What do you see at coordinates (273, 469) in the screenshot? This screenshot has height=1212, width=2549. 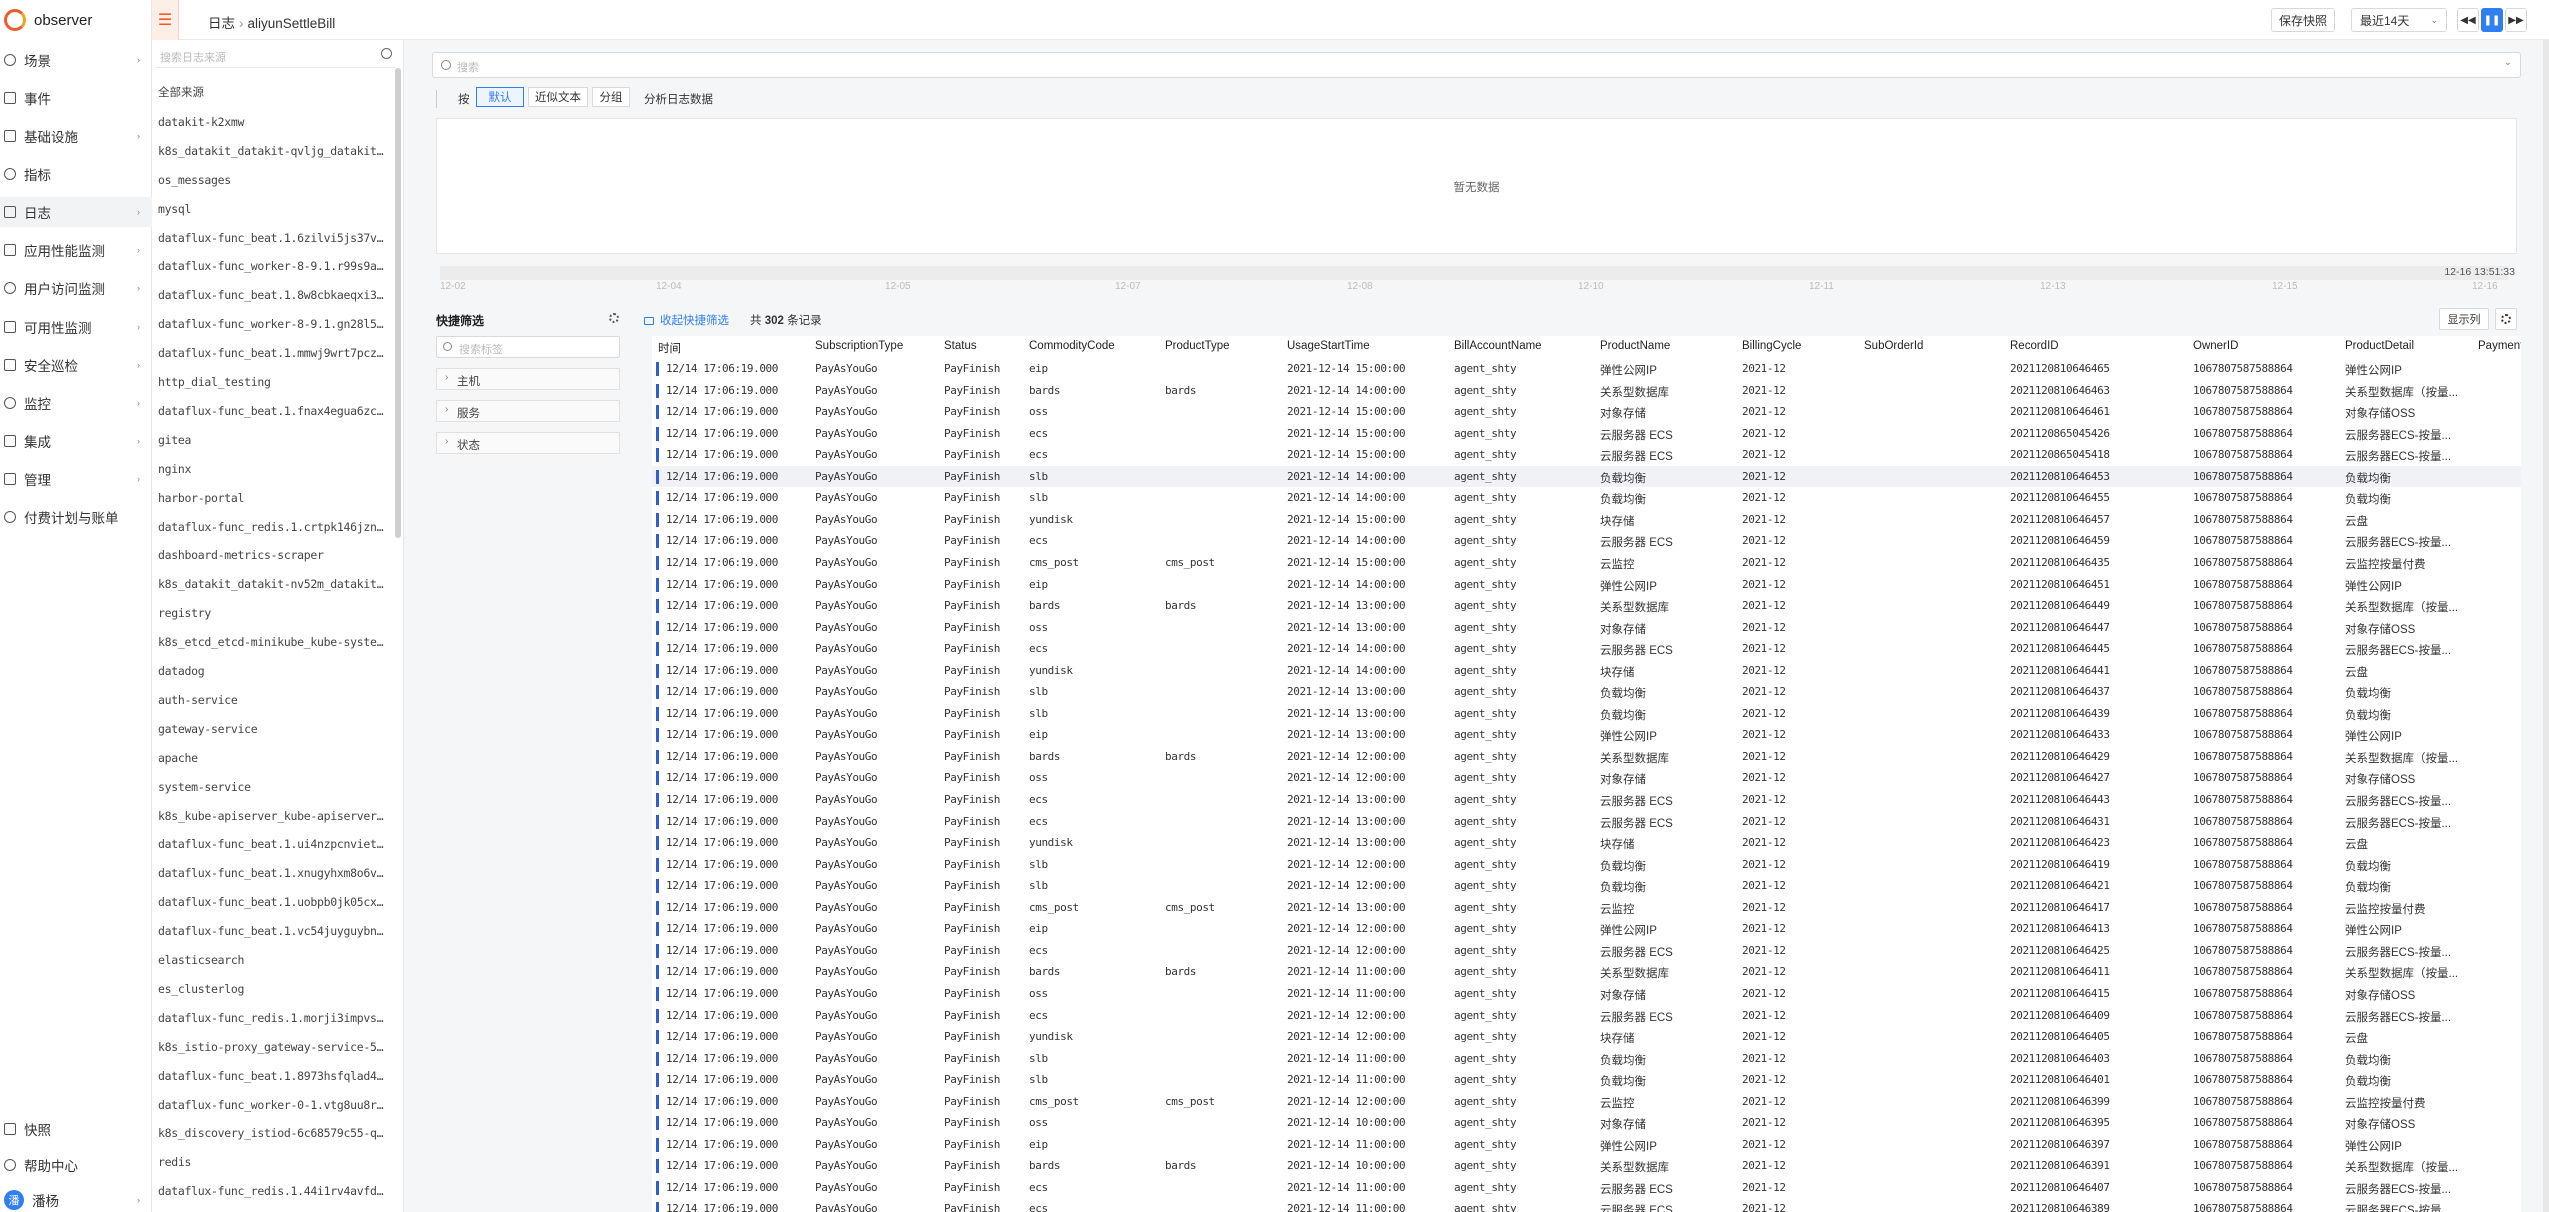 I see `source-item: nginx` at bounding box center [273, 469].